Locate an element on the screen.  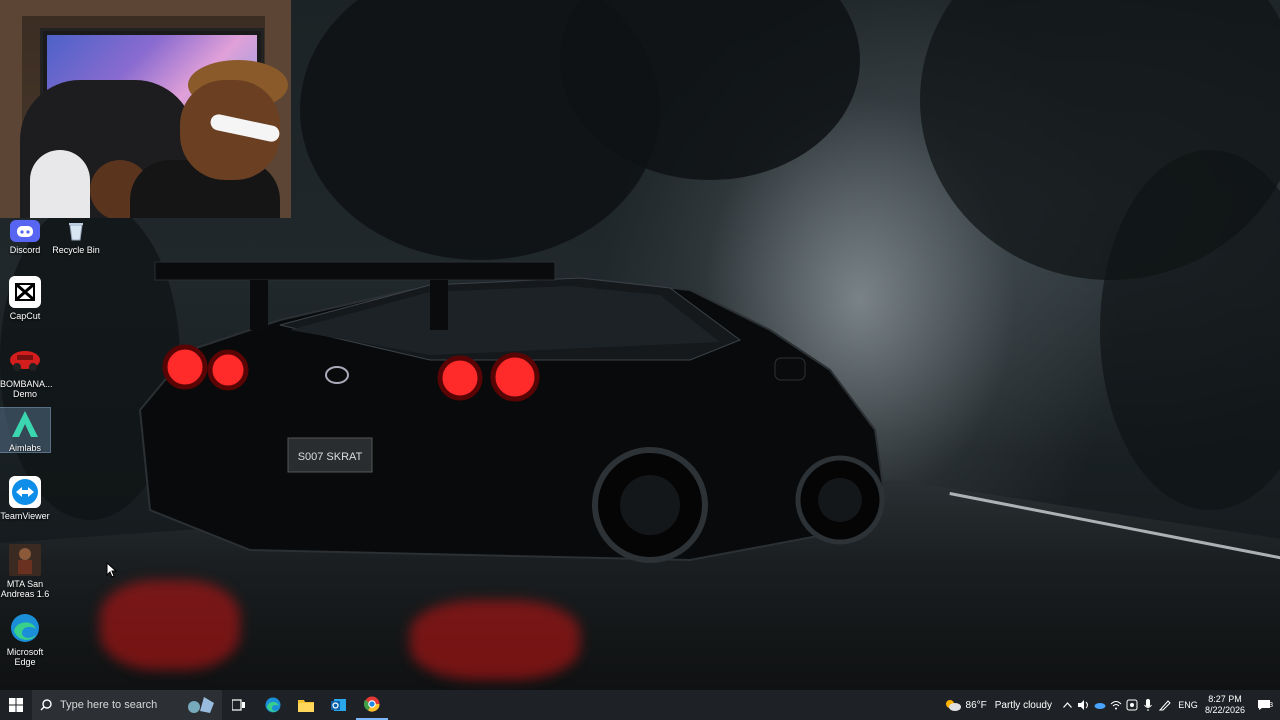
desktop-icon-edge: Microsoft Edge is located at coordinates (25, 639).